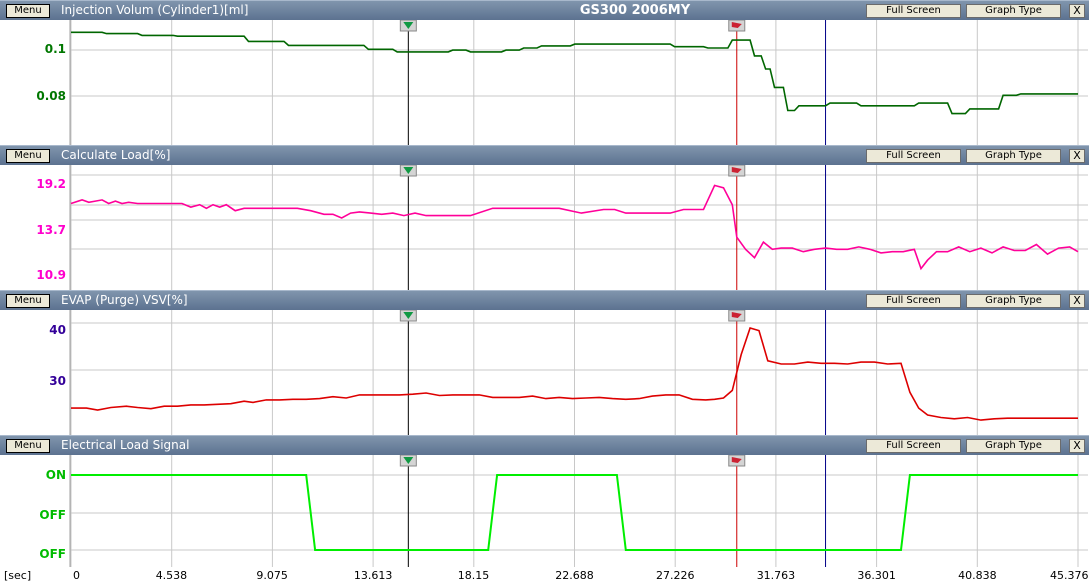  I want to click on y-tick-label: 30, so click(57, 381).